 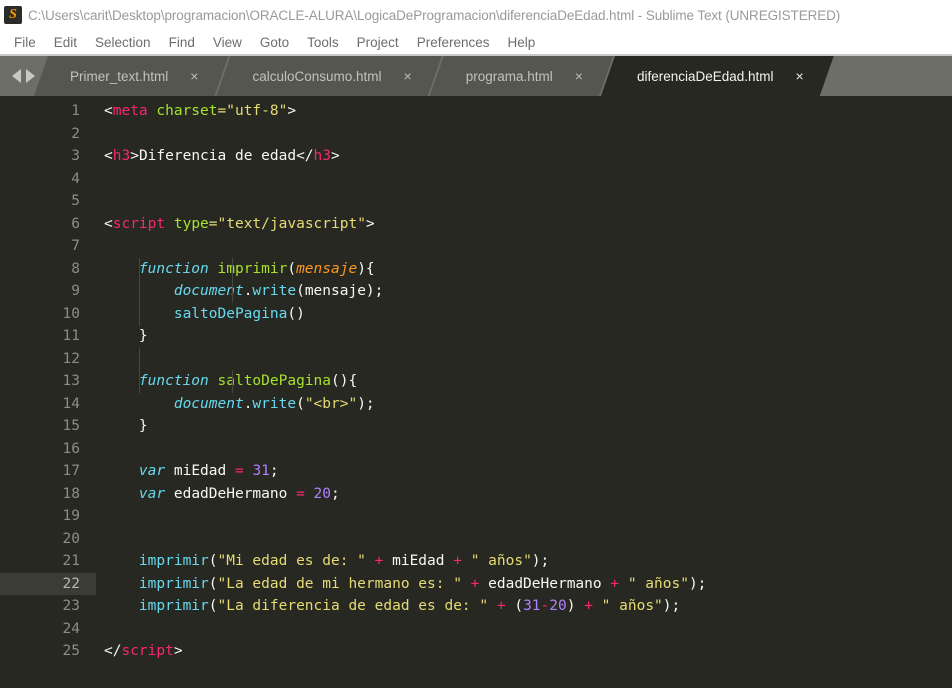 I want to click on code-token: var, so click(x=152, y=493).